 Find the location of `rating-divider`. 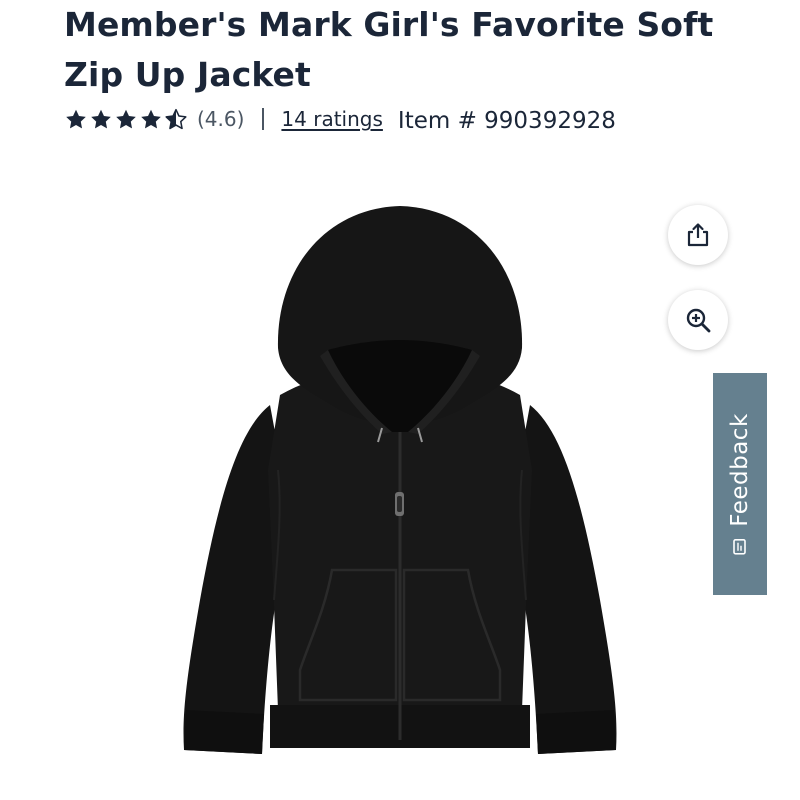

rating-divider is located at coordinates (263, 119).